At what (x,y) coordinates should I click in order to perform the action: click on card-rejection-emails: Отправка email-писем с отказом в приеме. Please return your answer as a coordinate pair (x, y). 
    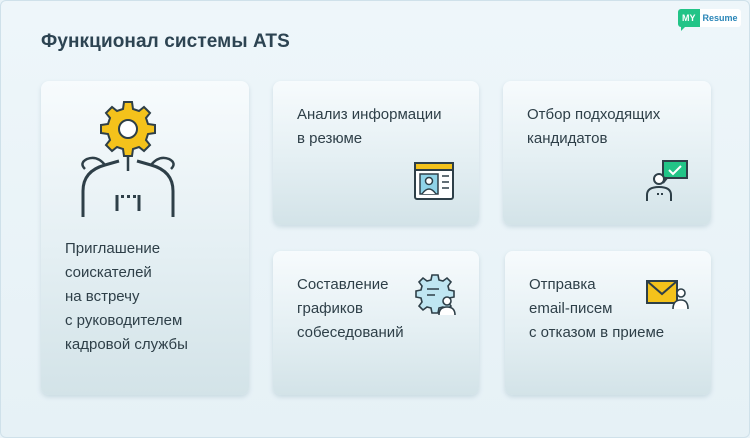
    Looking at the image, I should click on (608, 323).